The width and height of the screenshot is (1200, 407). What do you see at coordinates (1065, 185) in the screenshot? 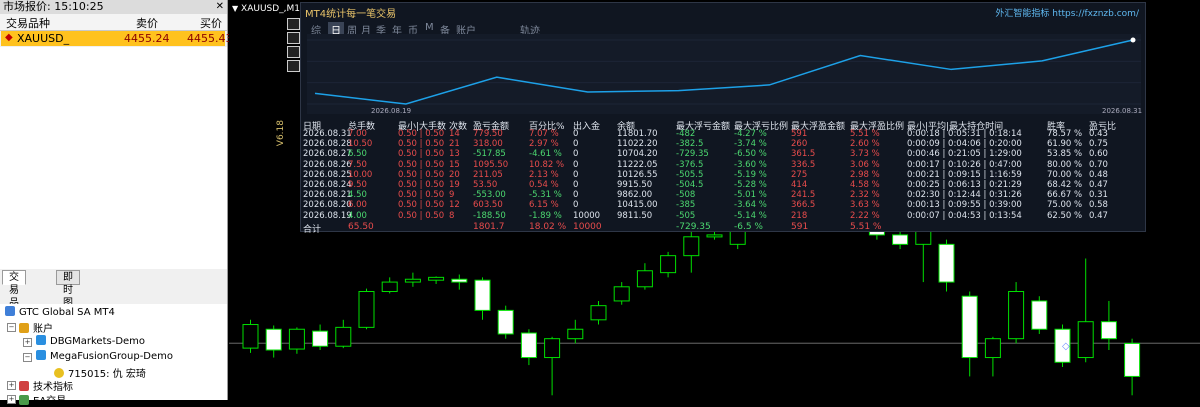
I see `table-cell: 68.42 %` at bounding box center [1065, 185].